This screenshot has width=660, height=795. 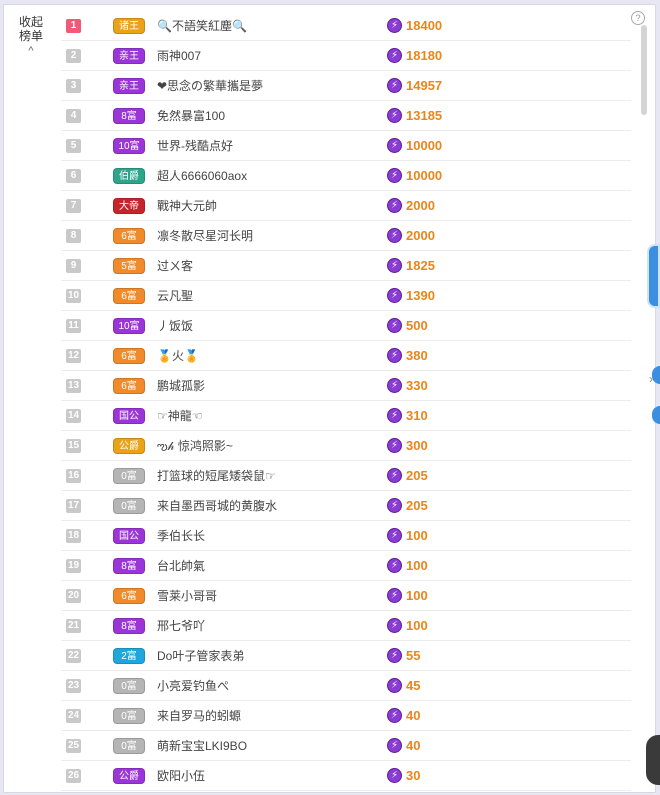 What do you see at coordinates (193, 686) in the screenshot?
I see `user-name: 小亮爱钓鱼ぺ` at bounding box center [193, 686].